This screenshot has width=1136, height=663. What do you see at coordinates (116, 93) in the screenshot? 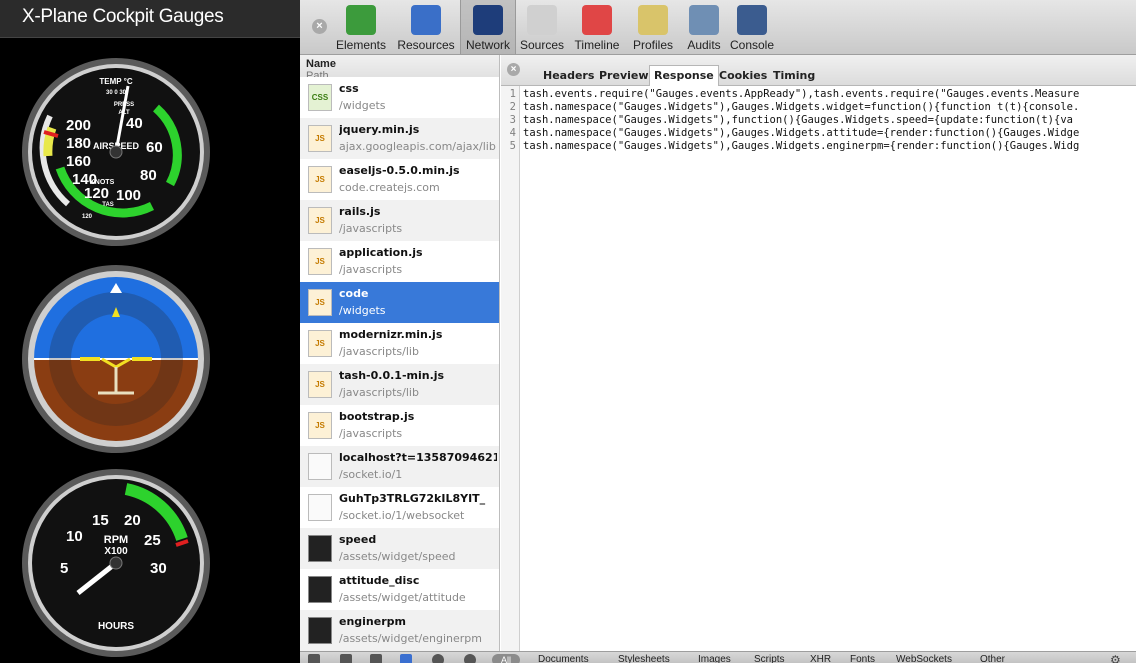
I see `temp-scale: 30 0 30` at bounding box center [116, 93].